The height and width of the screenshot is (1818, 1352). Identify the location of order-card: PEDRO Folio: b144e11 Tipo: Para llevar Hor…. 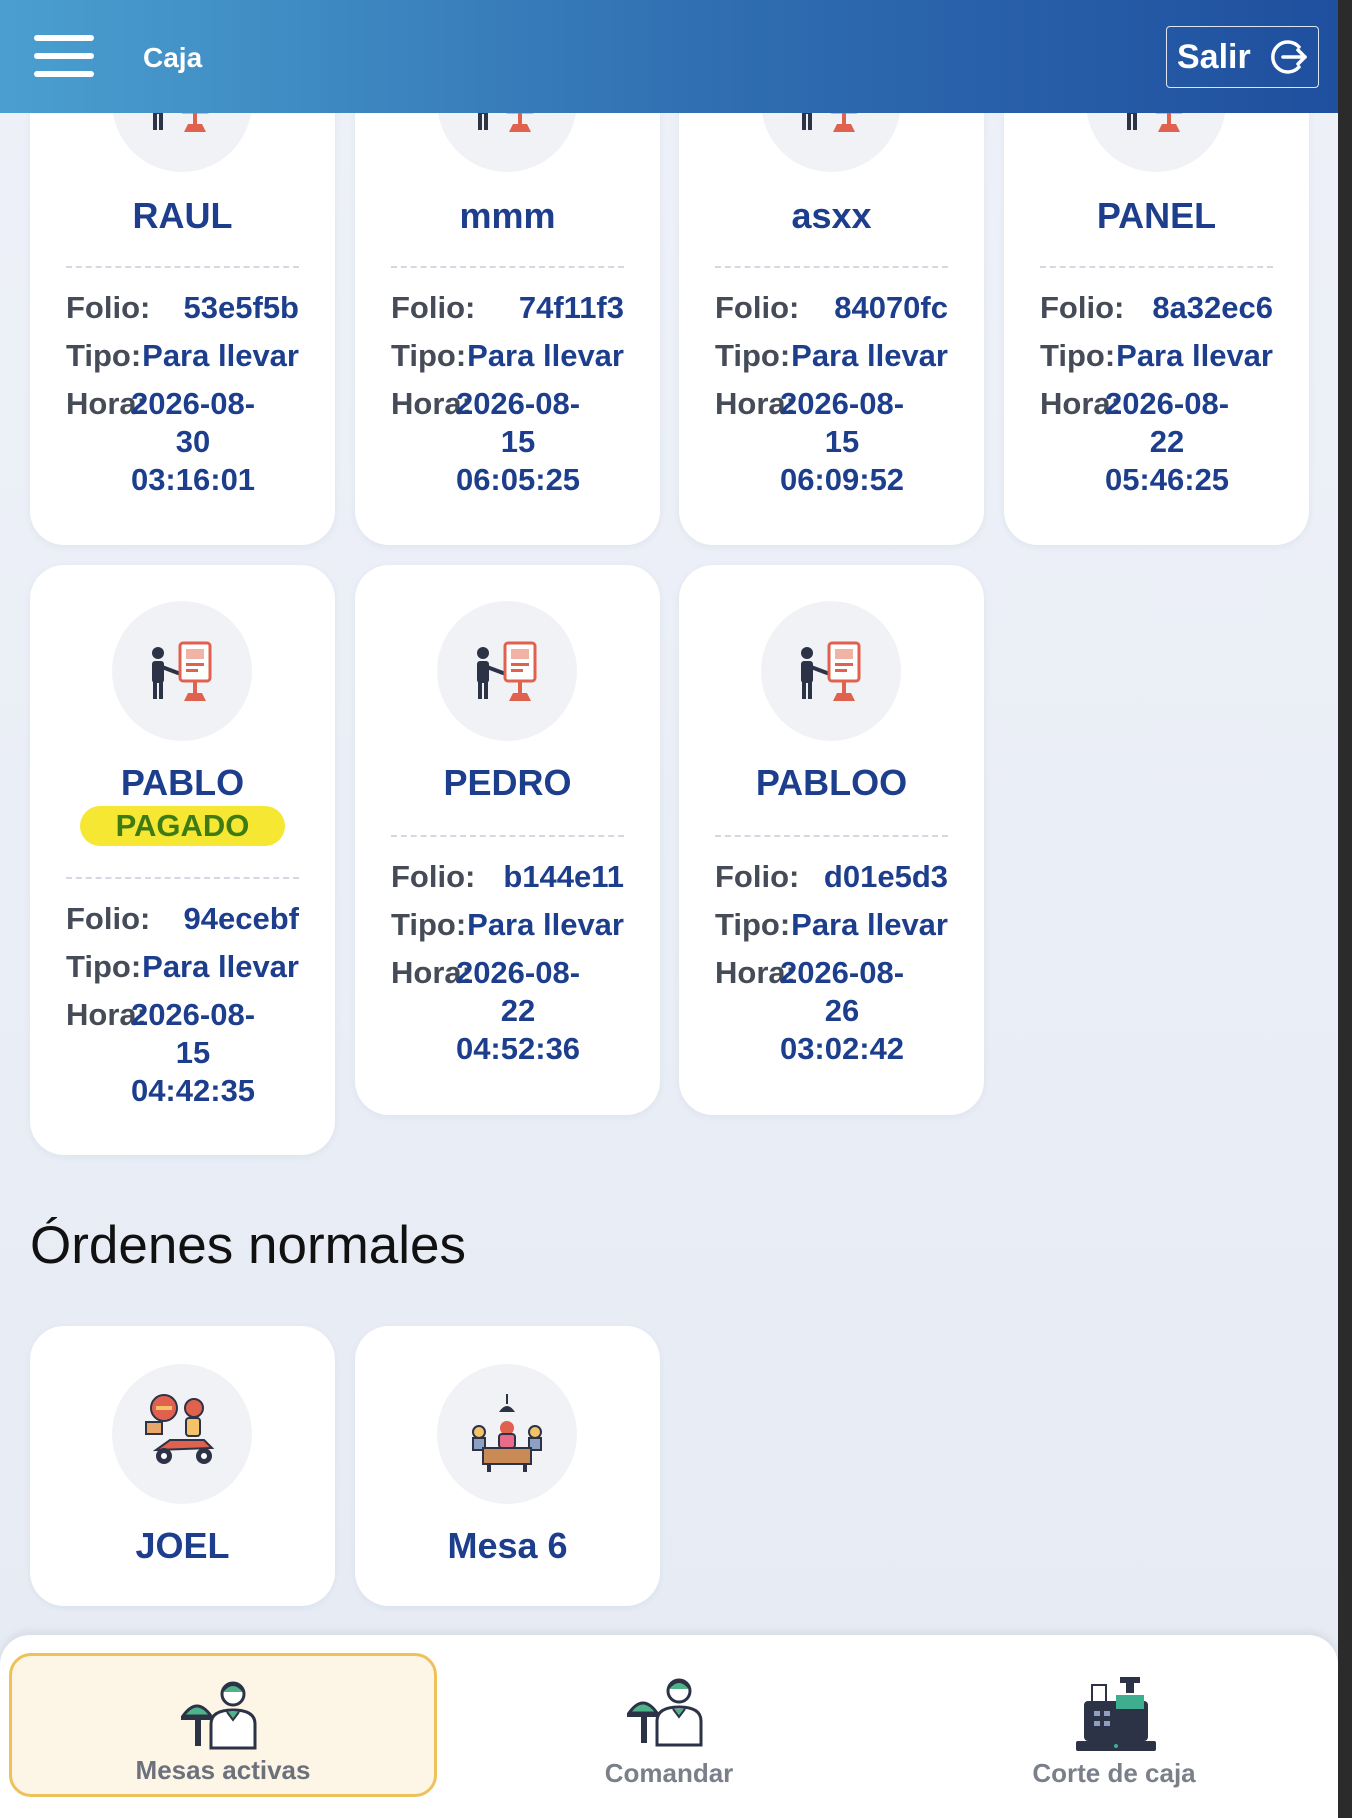
(507, 840).